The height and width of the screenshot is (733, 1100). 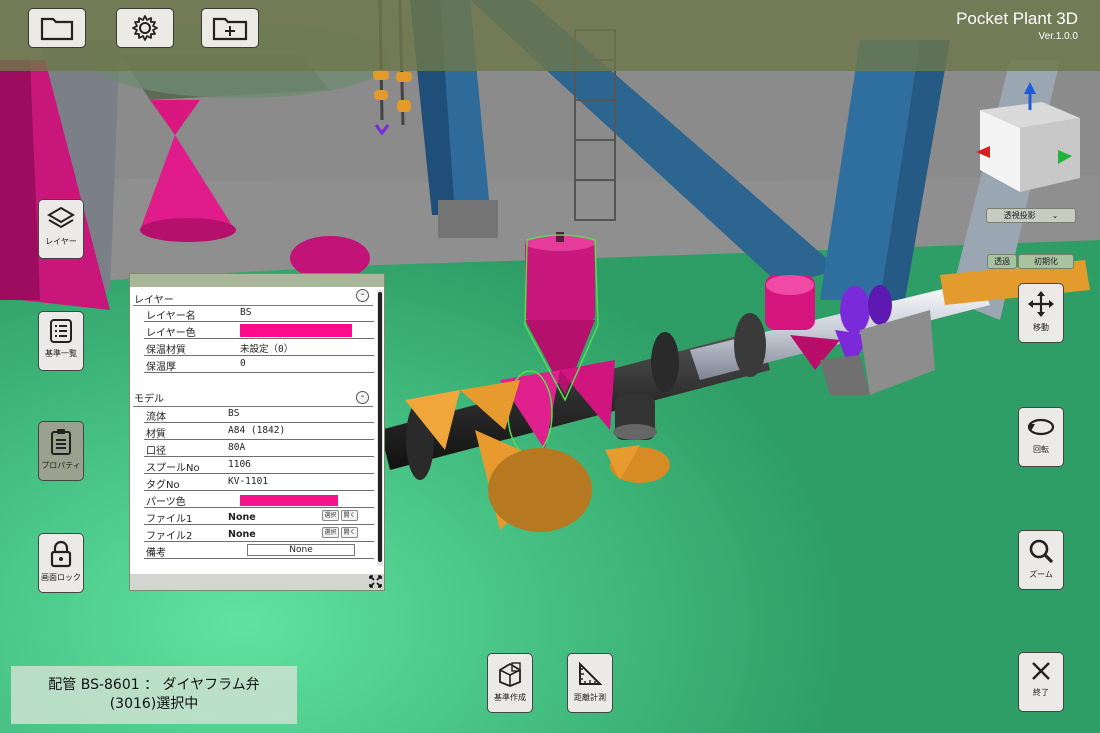 I want to click on expand-icon, so click(x=375, y=581).